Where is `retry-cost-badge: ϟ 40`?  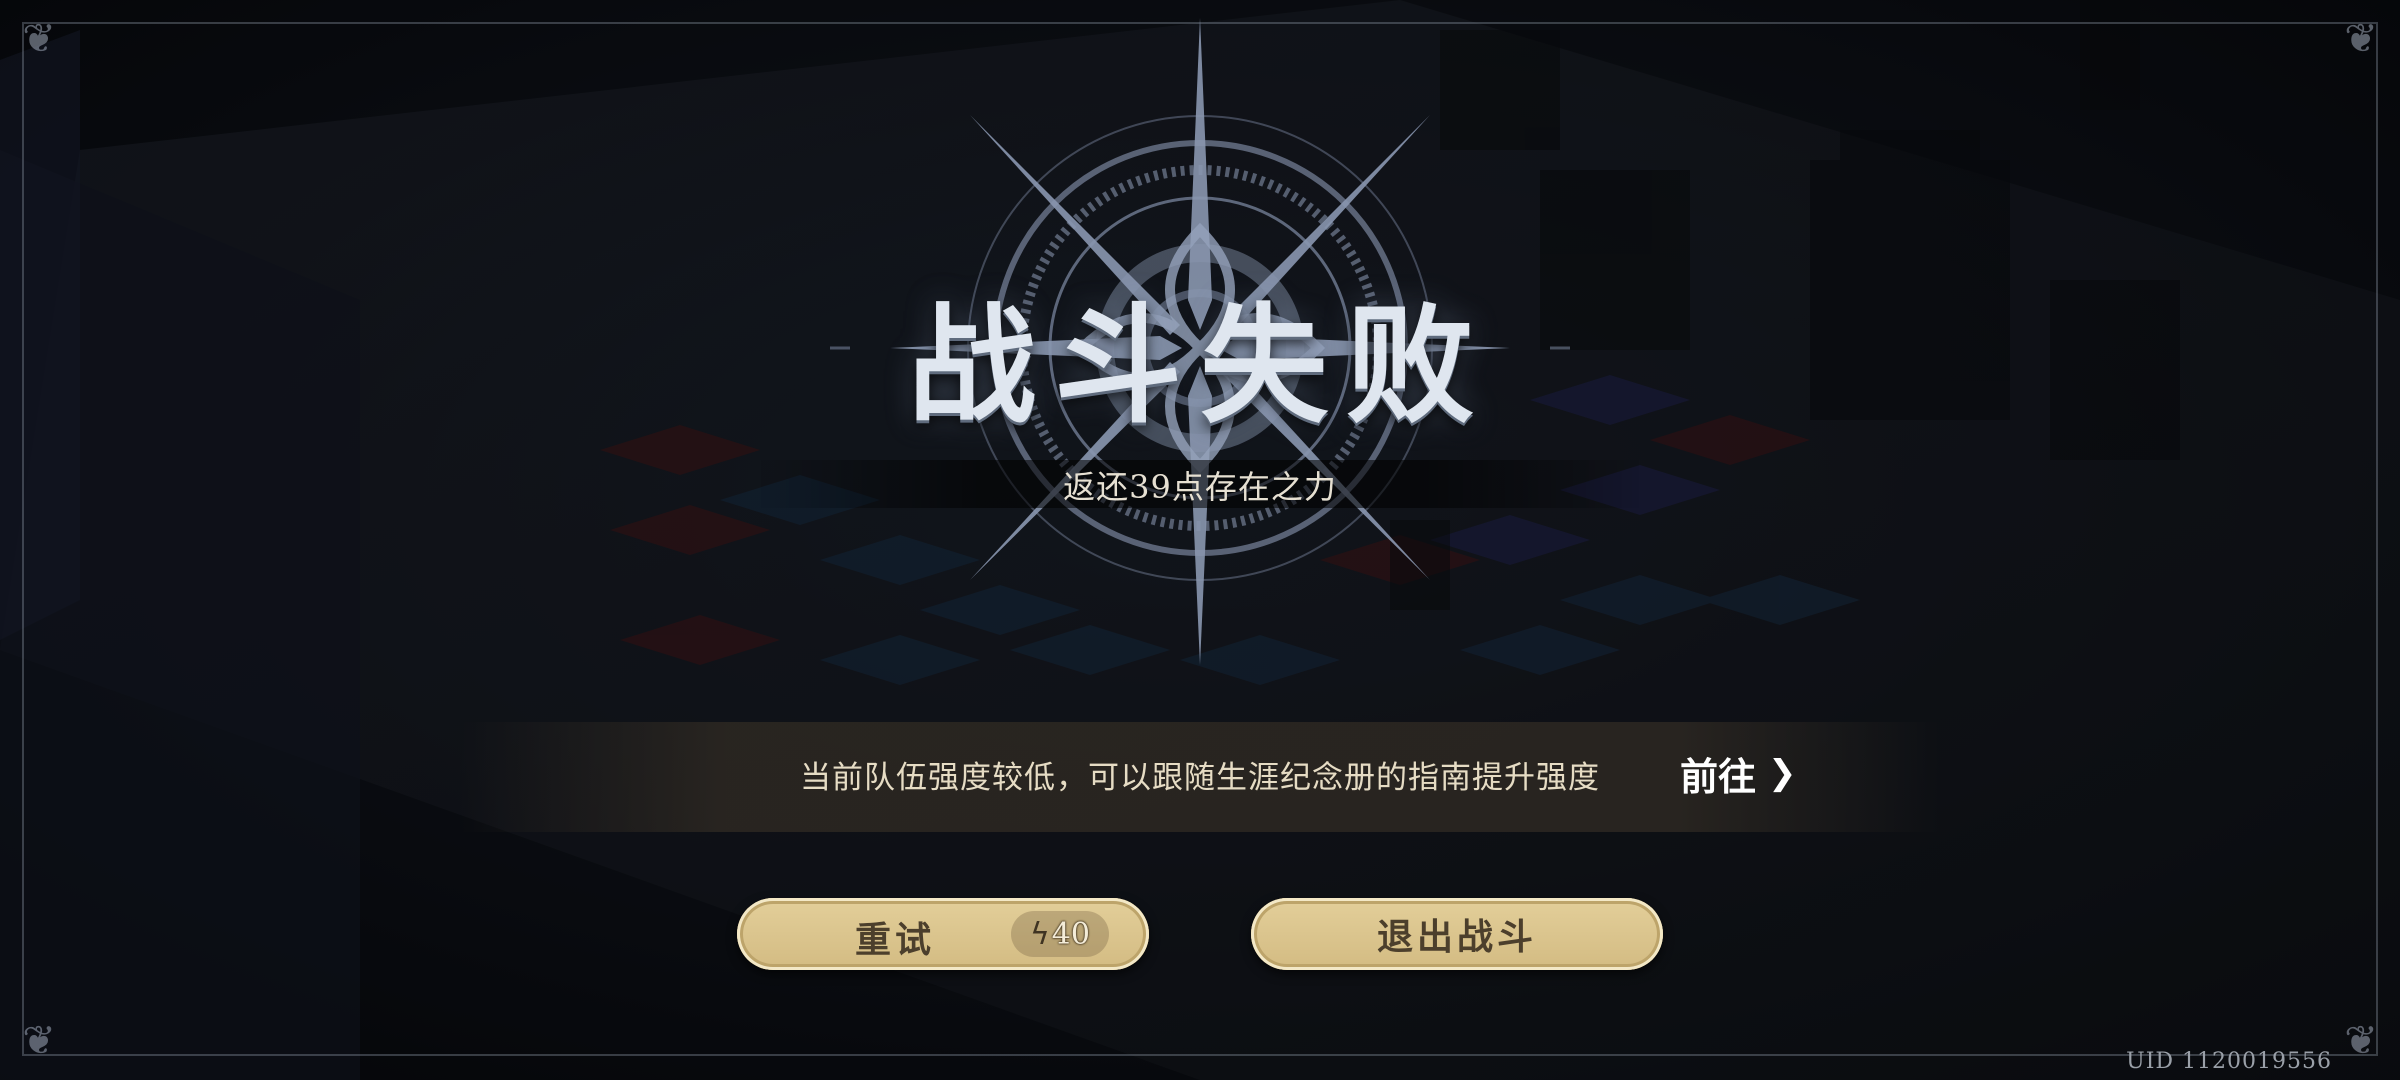
retry-cost-badge: ϟ 40 is located at coordinates (1060, 934).